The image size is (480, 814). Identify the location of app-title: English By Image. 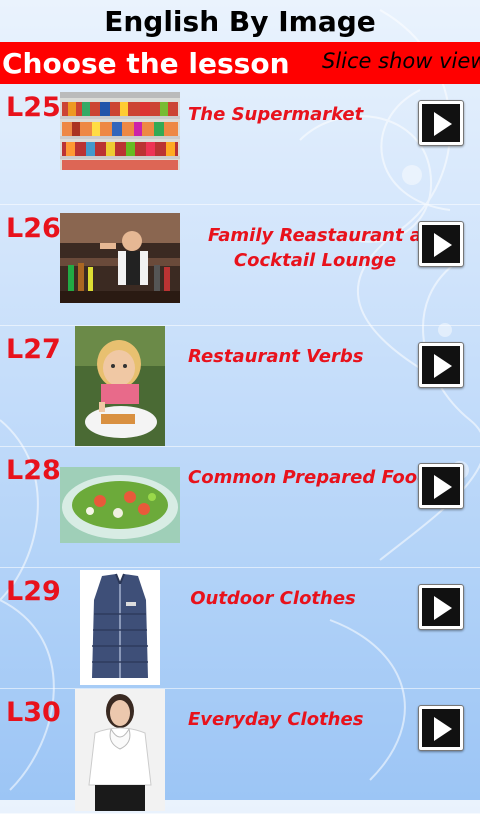
(240, 21).